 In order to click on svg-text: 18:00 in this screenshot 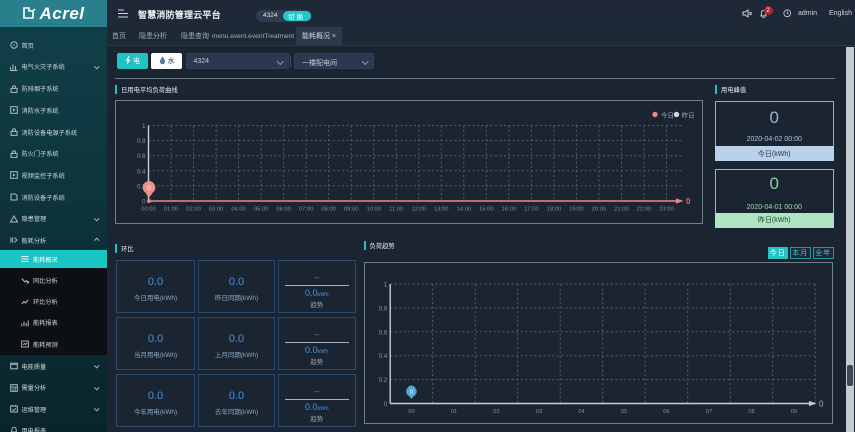, I will do `click(553, 209)`.